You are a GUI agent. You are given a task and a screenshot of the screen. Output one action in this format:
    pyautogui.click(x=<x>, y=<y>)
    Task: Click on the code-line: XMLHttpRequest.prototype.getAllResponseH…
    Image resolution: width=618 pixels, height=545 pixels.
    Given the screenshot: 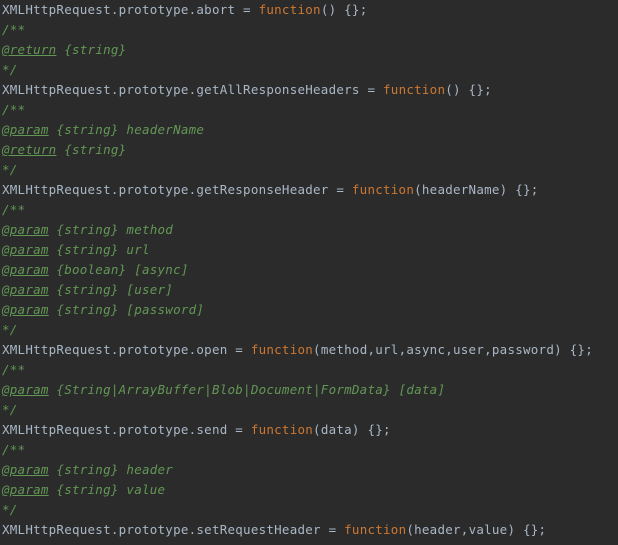 What is the action you would take?
    pyautogui.click(x=309, y=90)
    